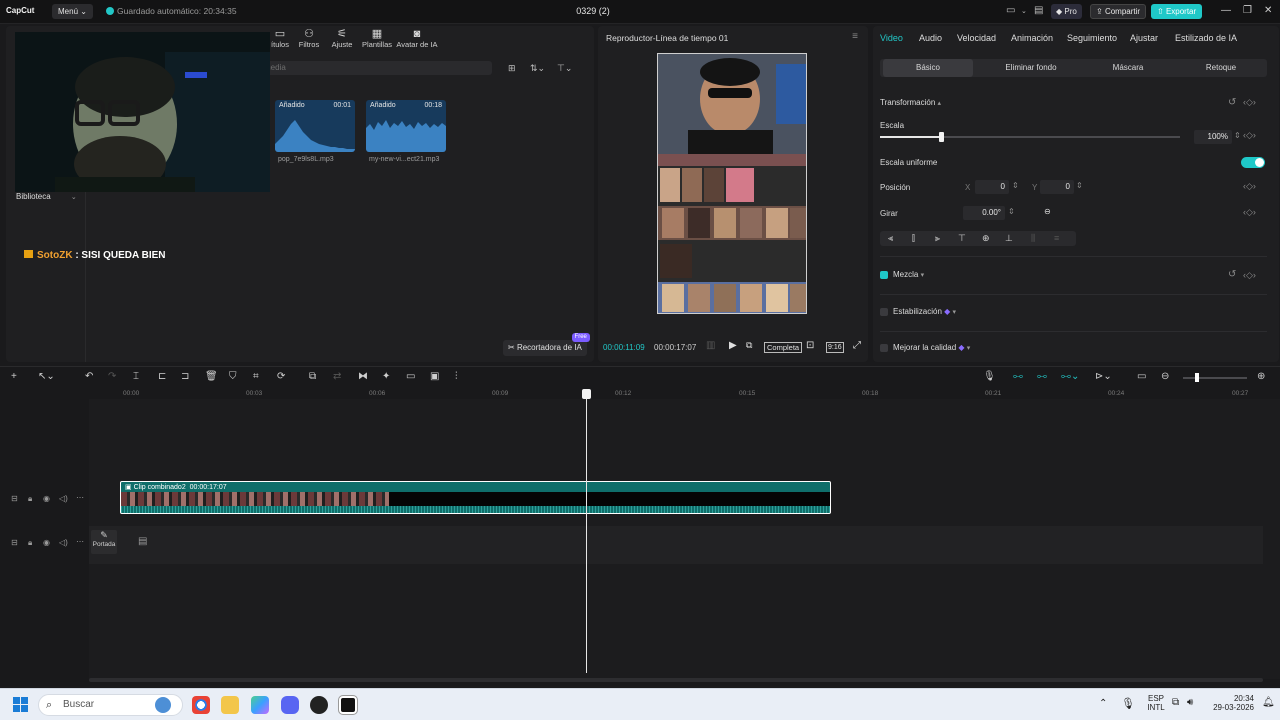 The image size is (1280, 720). I want to click on reset-icon: ↺, so click(1232, 274).